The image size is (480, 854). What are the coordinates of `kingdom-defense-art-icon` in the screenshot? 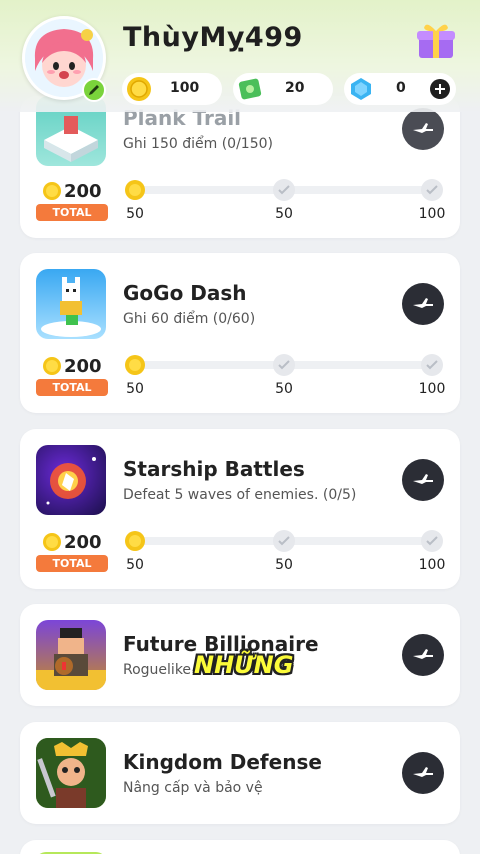 It's located at (71, 773).